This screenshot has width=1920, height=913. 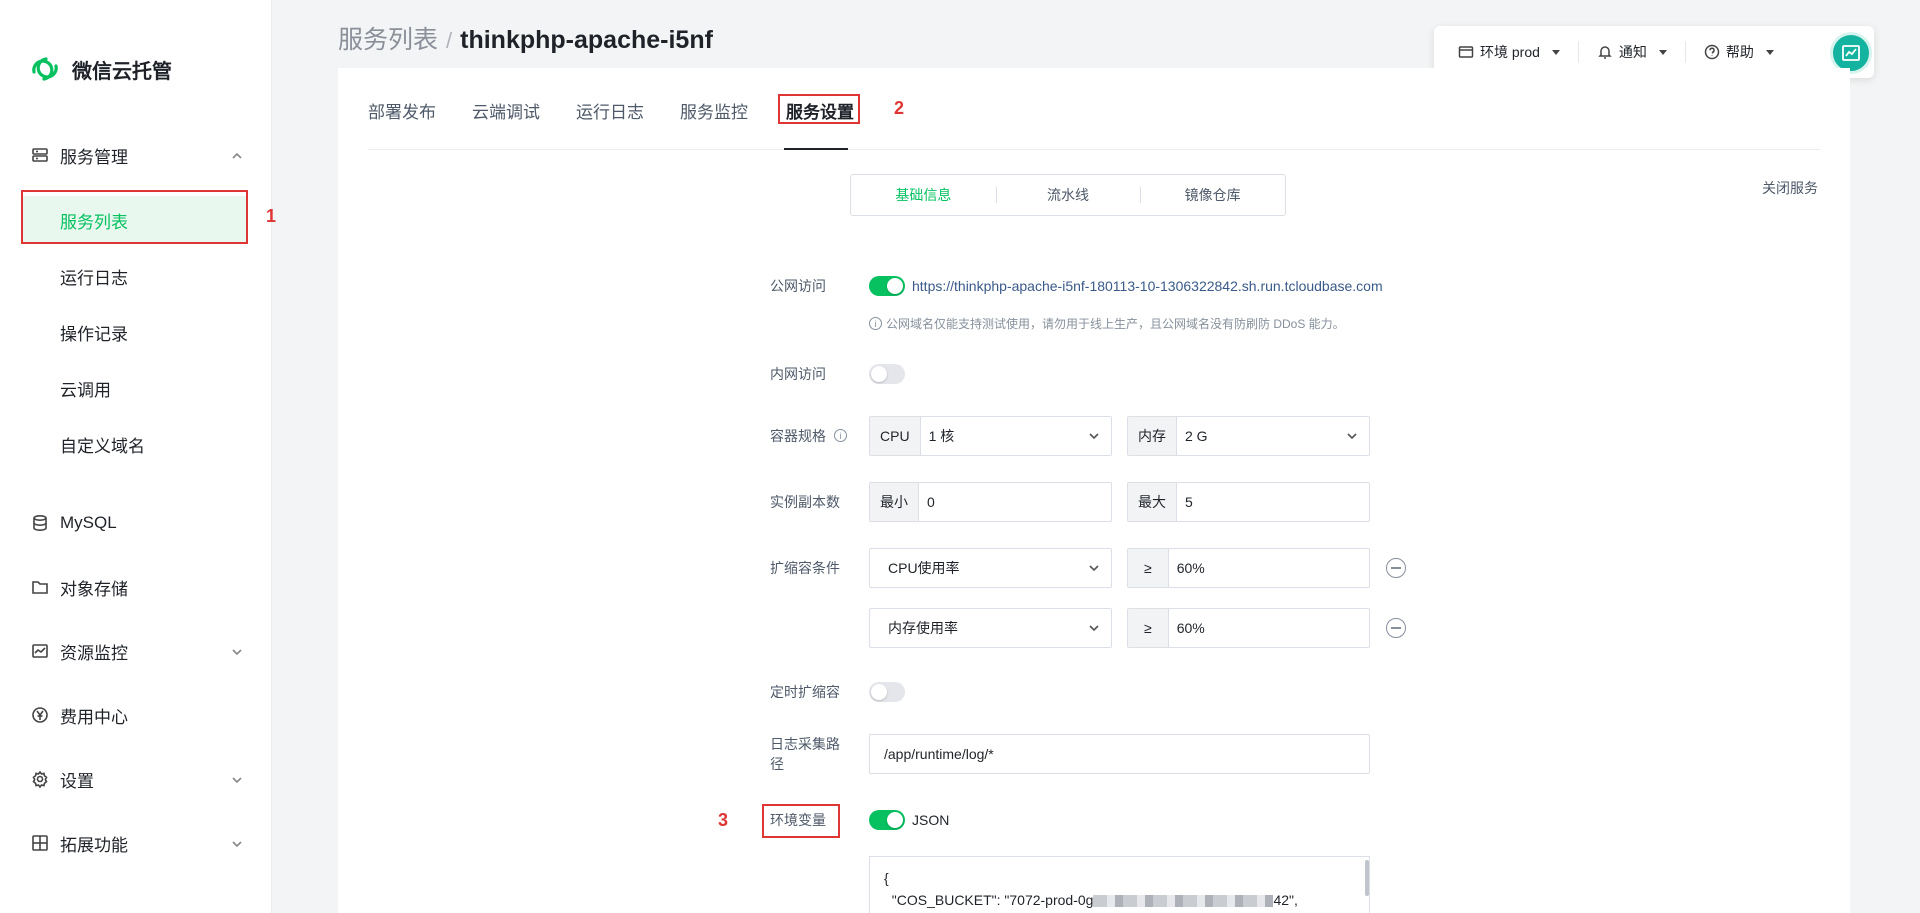 I want to click on sidebar-item-label: 操作记录, so click(x=94, y=334).